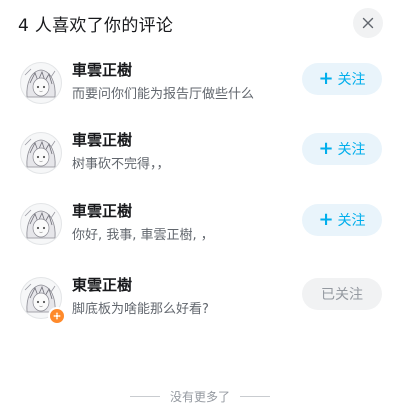 The height and width of the screenshot is (418, 400). What do you see at coordinates (57, 316) in the screenshot?
I see `flower-badge-icon` at bounding box center [57, 316].